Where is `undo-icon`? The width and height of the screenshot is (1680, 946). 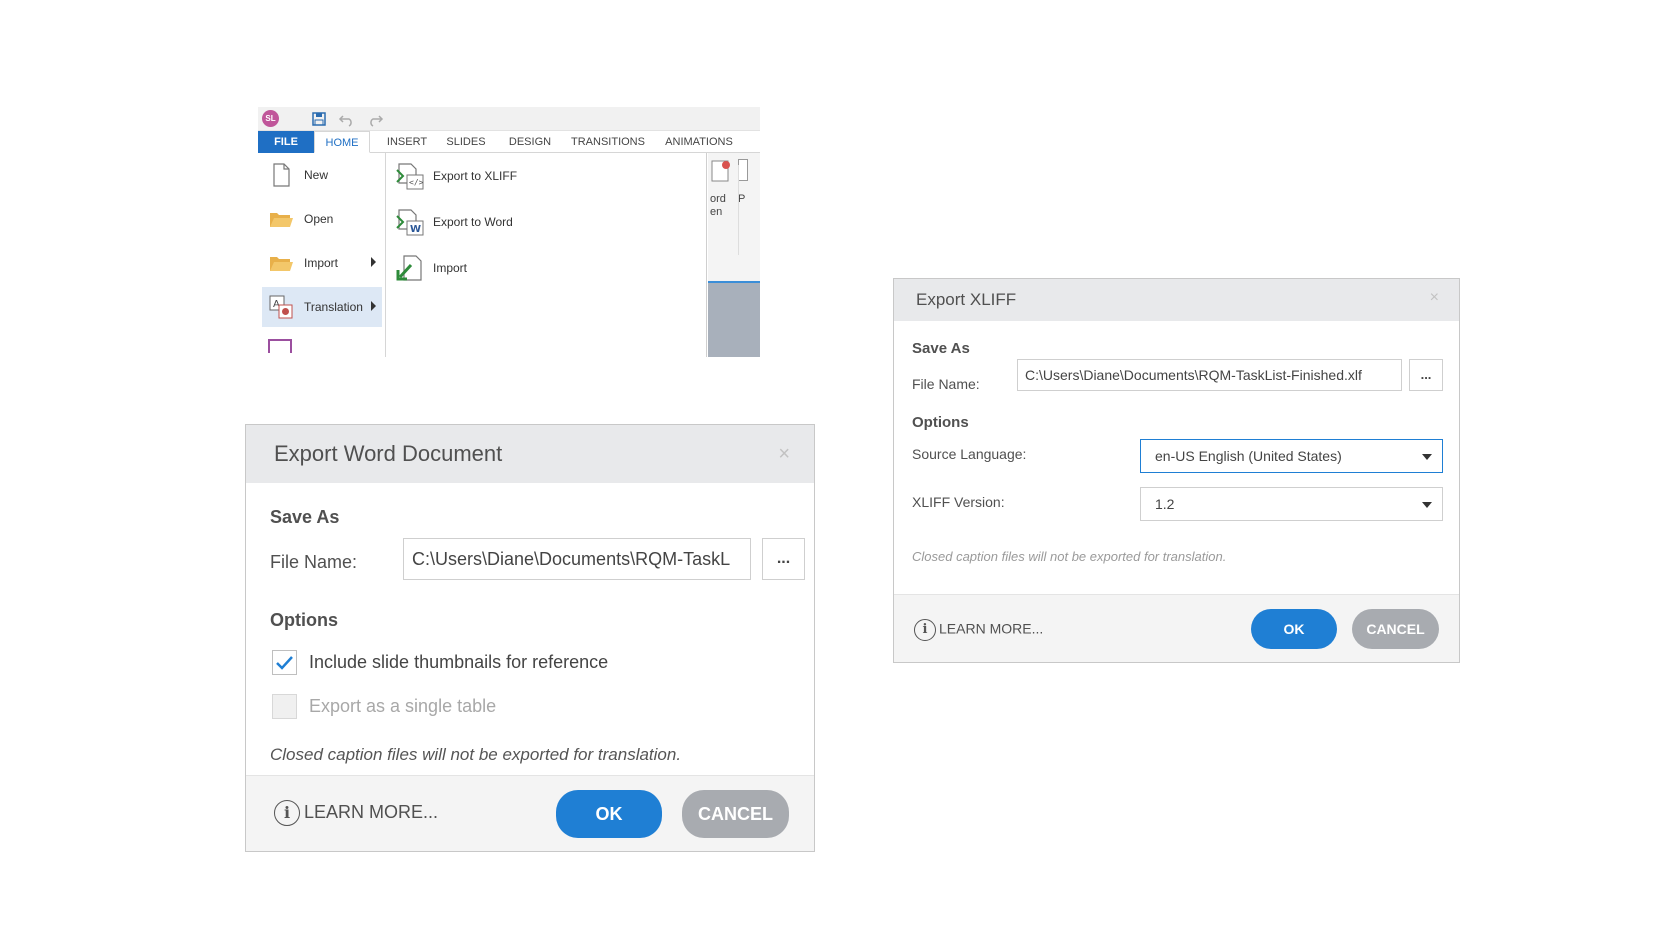
undo-icon is located at coordinates (347, 119).